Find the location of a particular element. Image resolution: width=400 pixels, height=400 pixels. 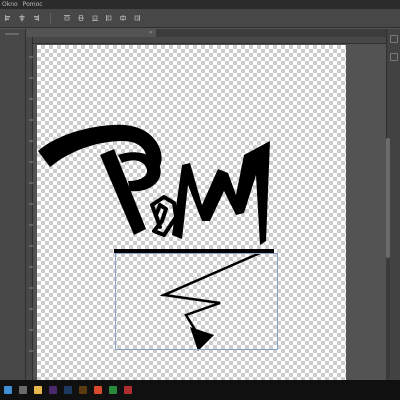

premiere-icon is located at coordinates (53, 390).